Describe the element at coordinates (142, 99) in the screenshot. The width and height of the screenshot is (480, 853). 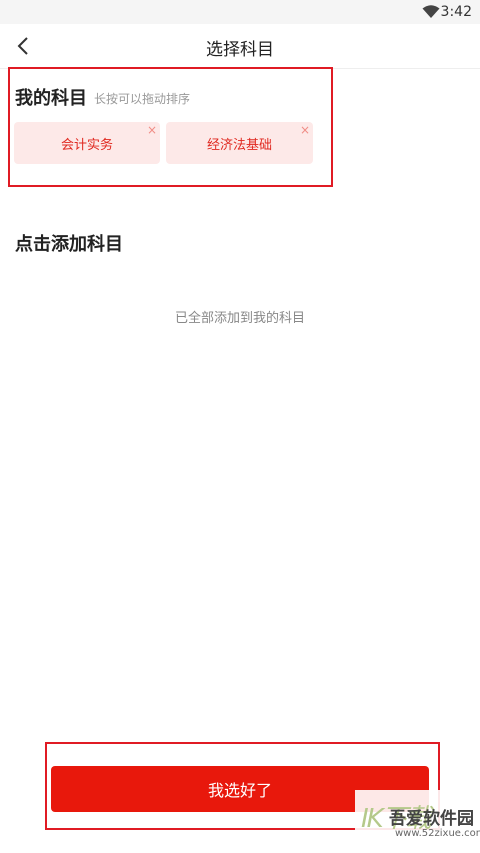
I see `my-subjects-hint: 长按可以拖动排序` at that location.